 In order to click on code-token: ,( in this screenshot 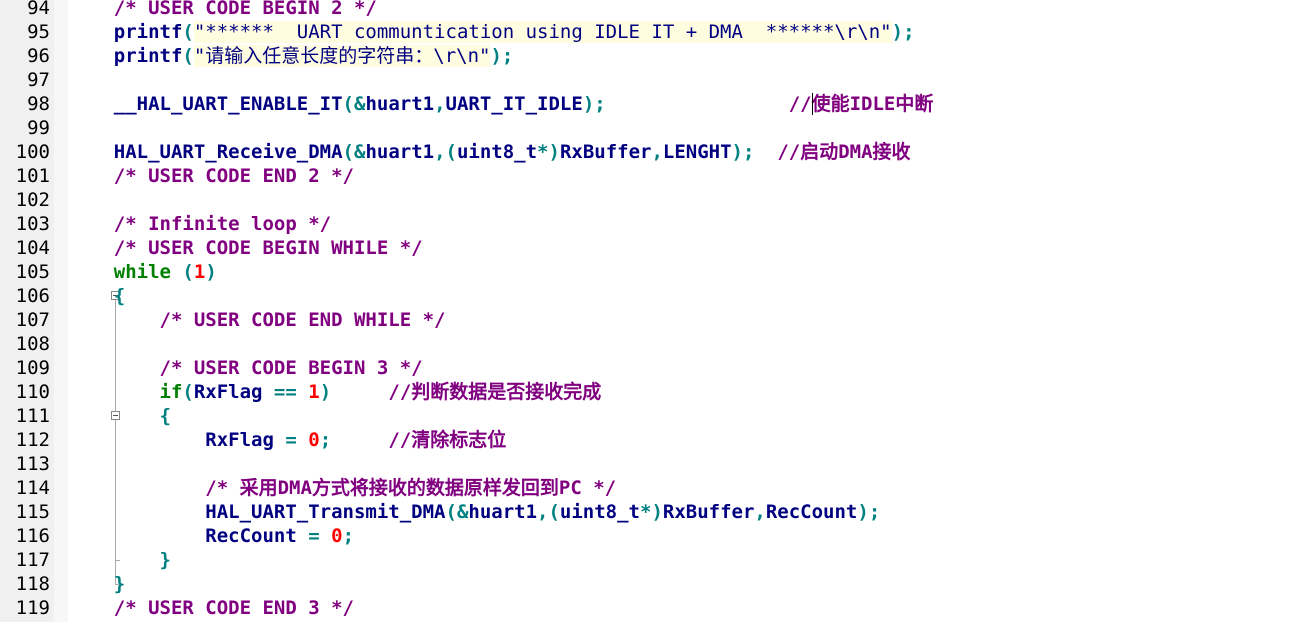, I will do `click(445, 152)`.